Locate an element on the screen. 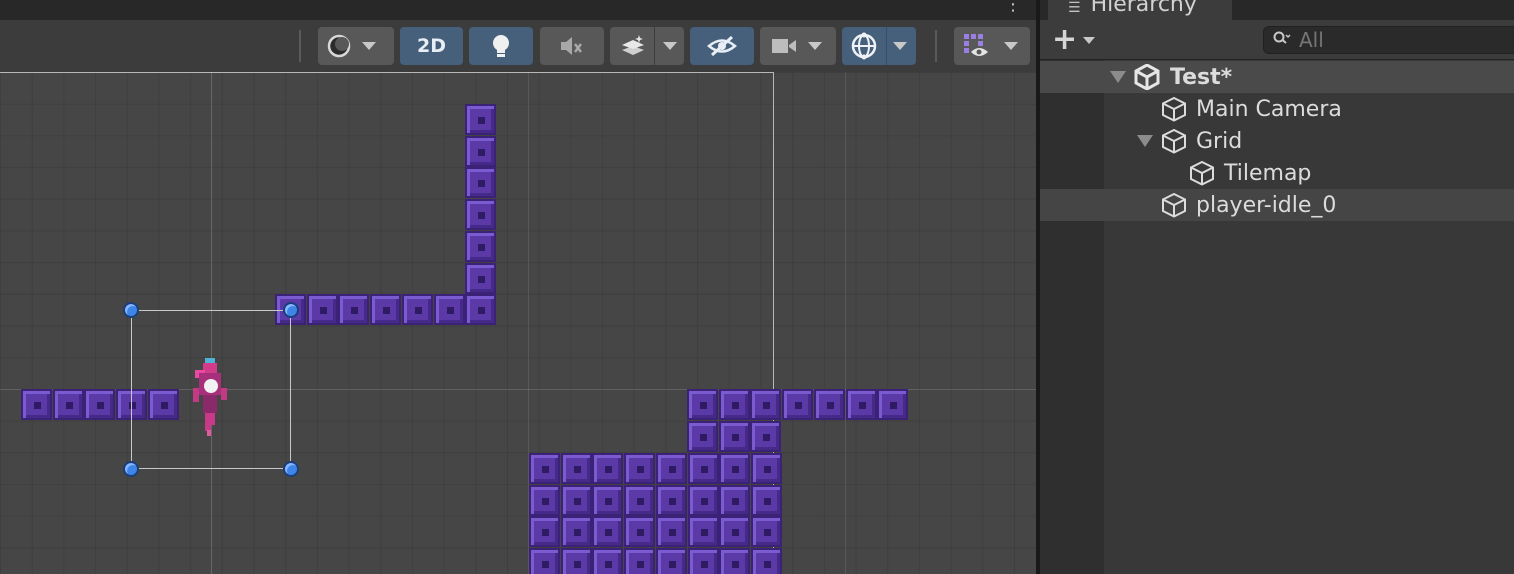 Image resolution: width=1514 pixels, height=574 pixels. tab-hierarchy: ☰ Hierarchy is located at coordinates (1140, 10).